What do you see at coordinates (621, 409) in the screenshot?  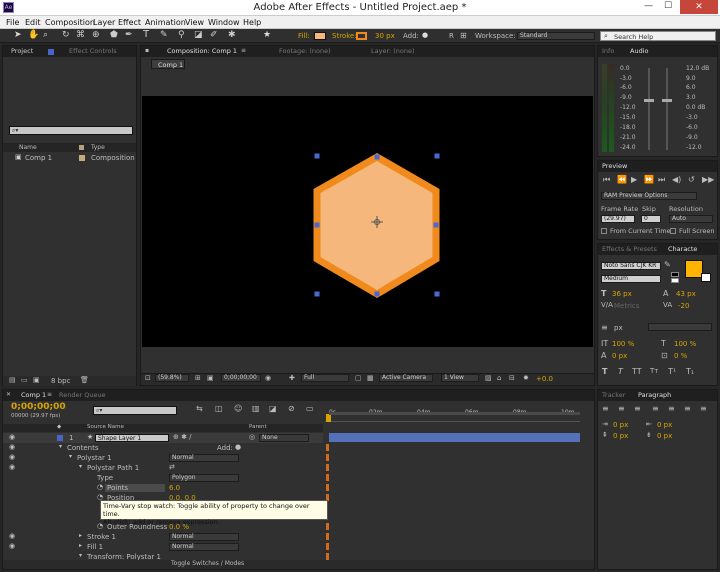 I see `align-center-icon: ≡` at bounding box center [621, 409].